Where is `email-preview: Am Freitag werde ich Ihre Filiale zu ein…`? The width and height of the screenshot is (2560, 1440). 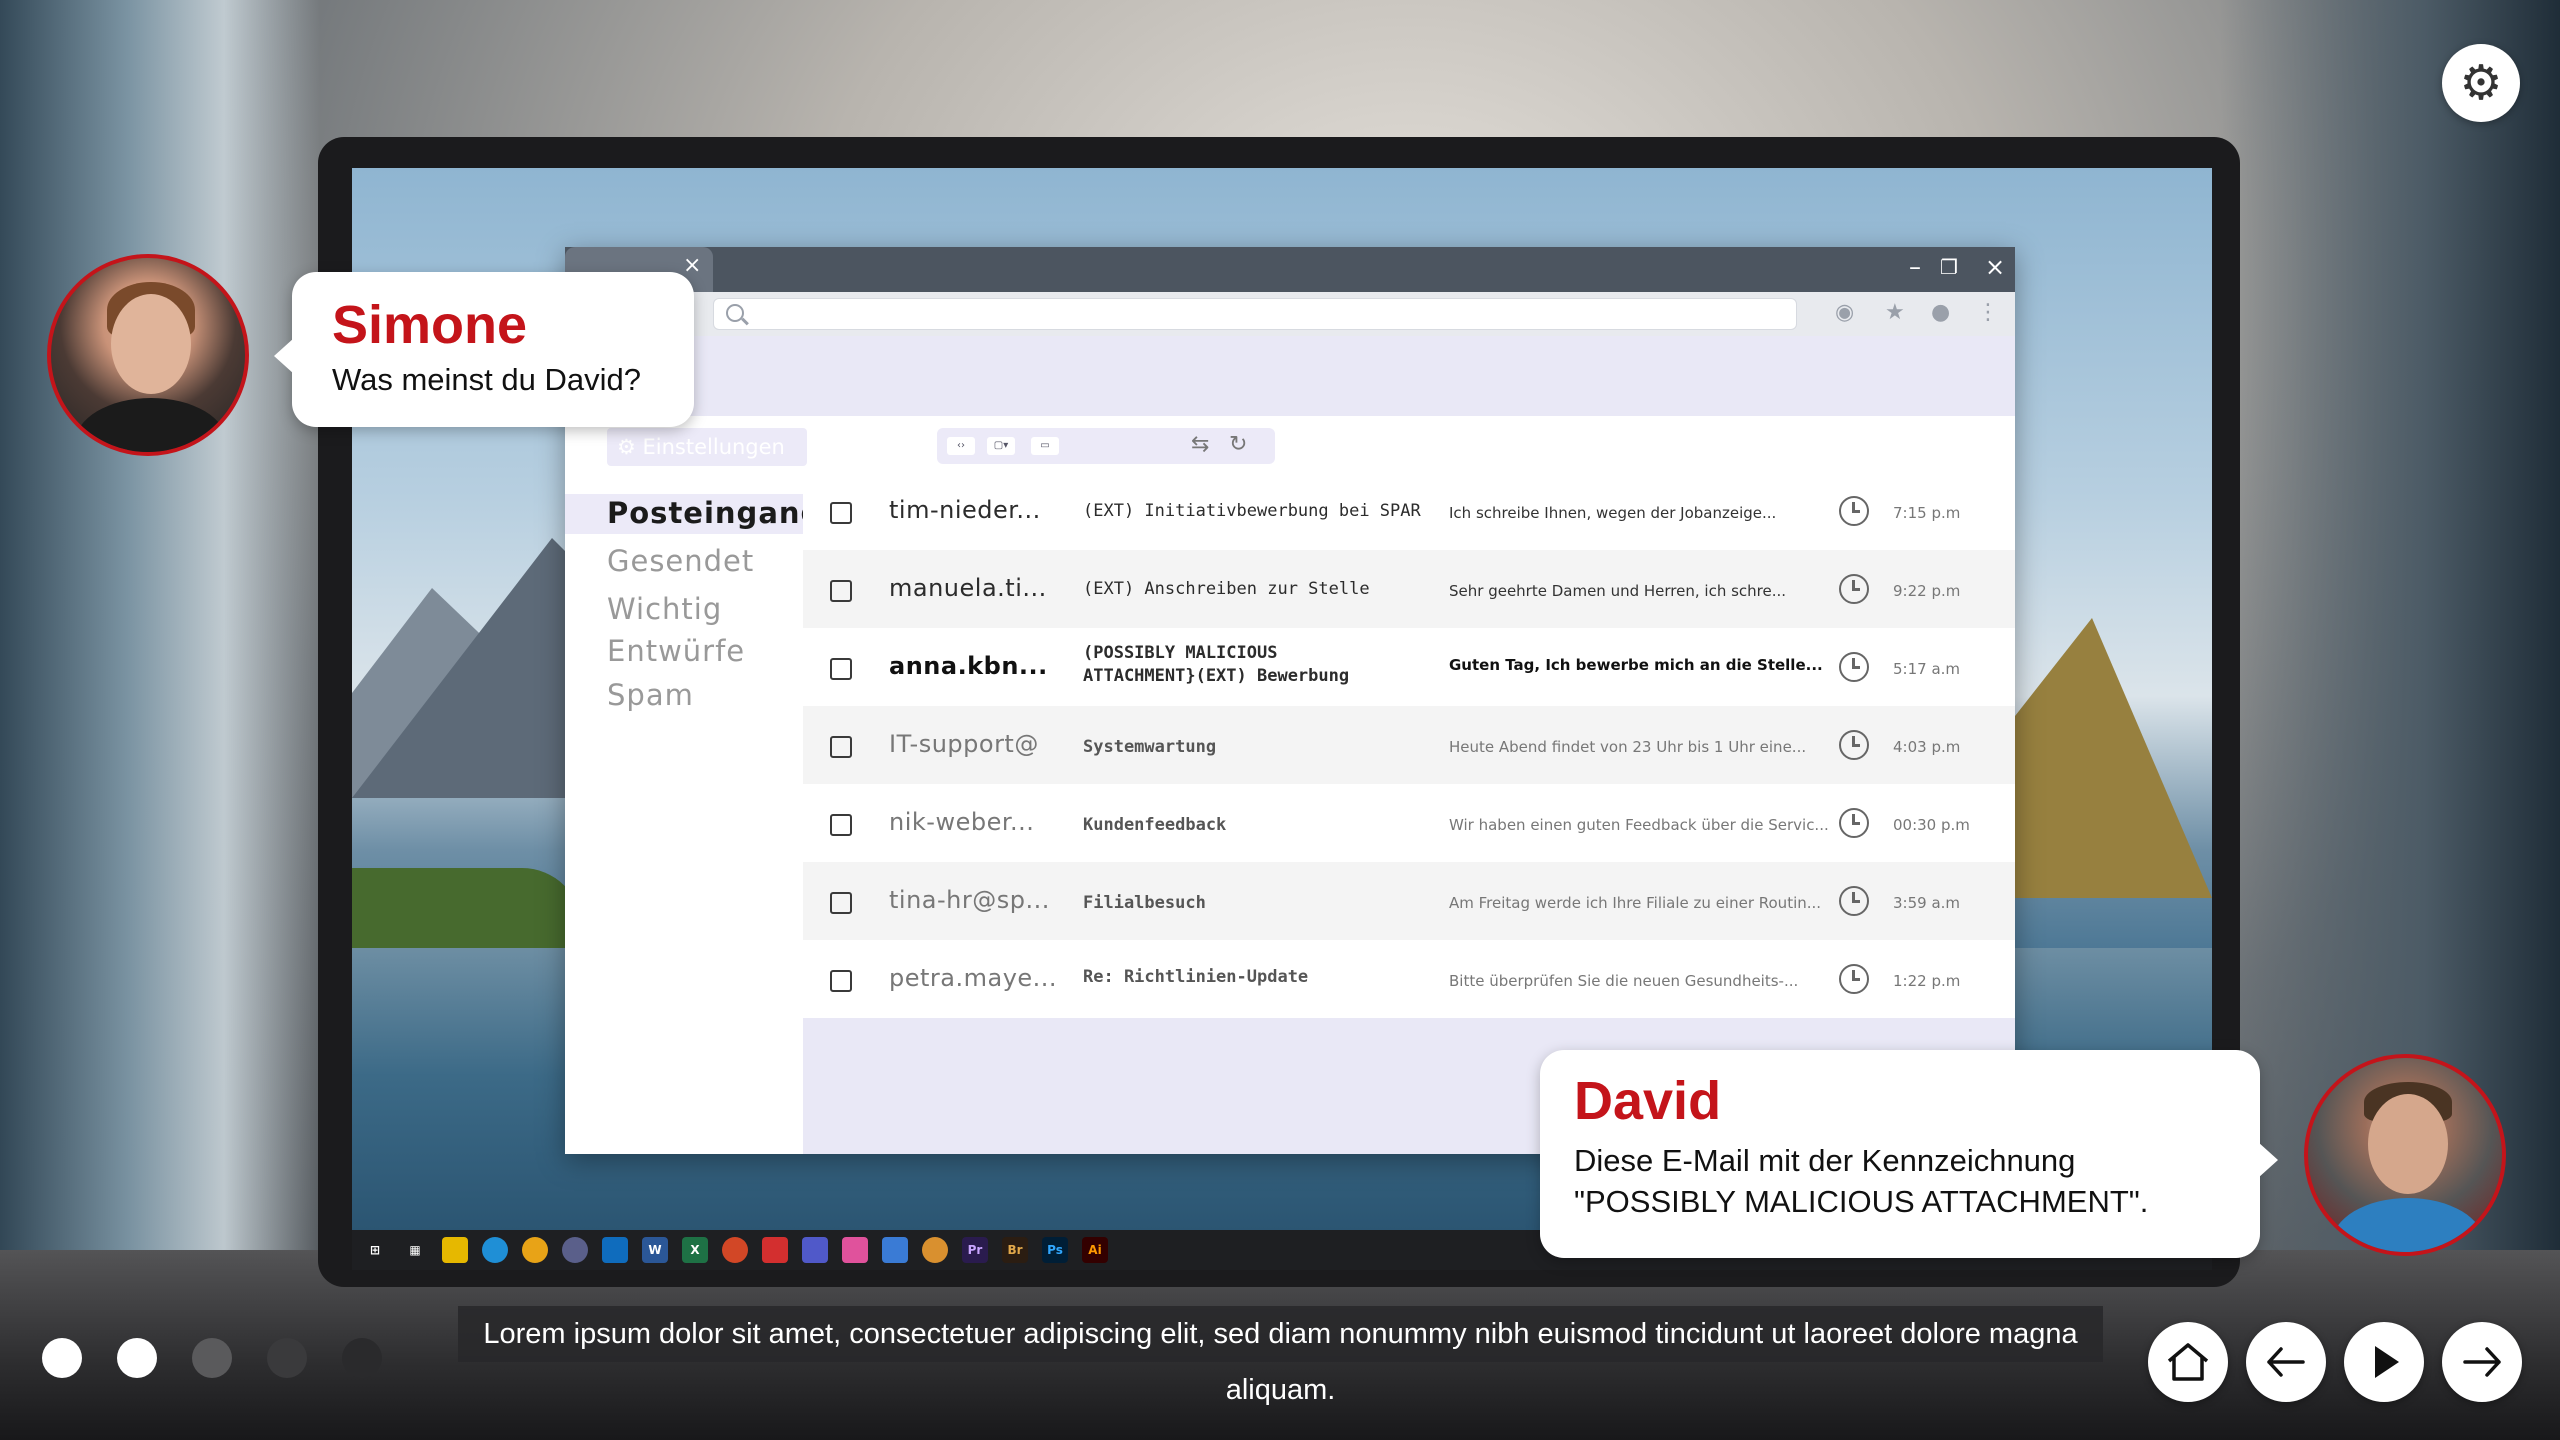
email-preview: Am Freitag werde ich Ihre Filiale zu ein… is located at coordinates (1635, 903).